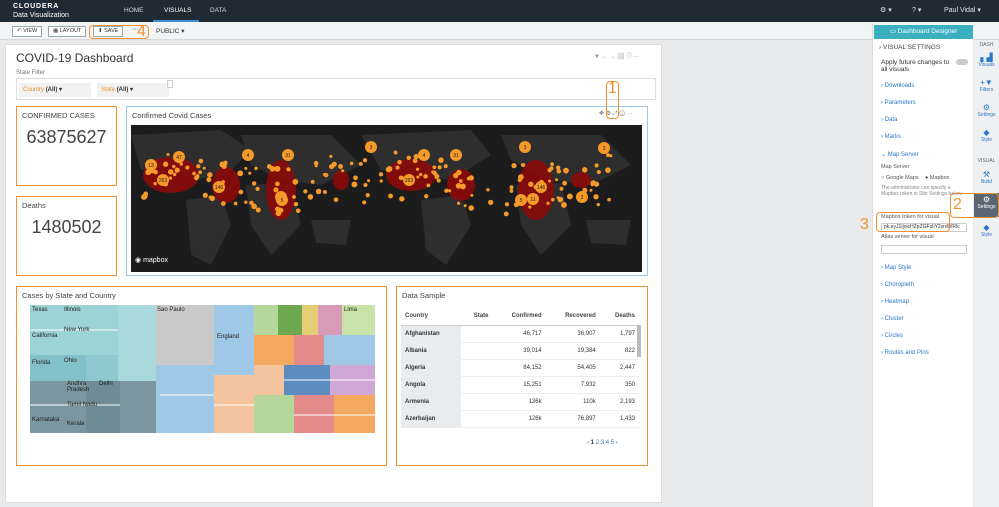  I want to click on sidebar-item-filters: +▼ Filters, so click(986, 85).